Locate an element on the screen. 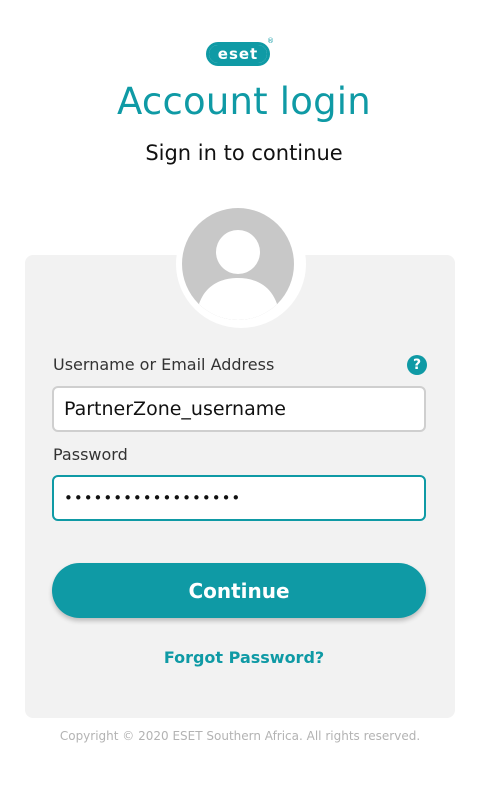 The image size is (488, 785). username-label: Username or Email Address is located at coordinates (164, 364).